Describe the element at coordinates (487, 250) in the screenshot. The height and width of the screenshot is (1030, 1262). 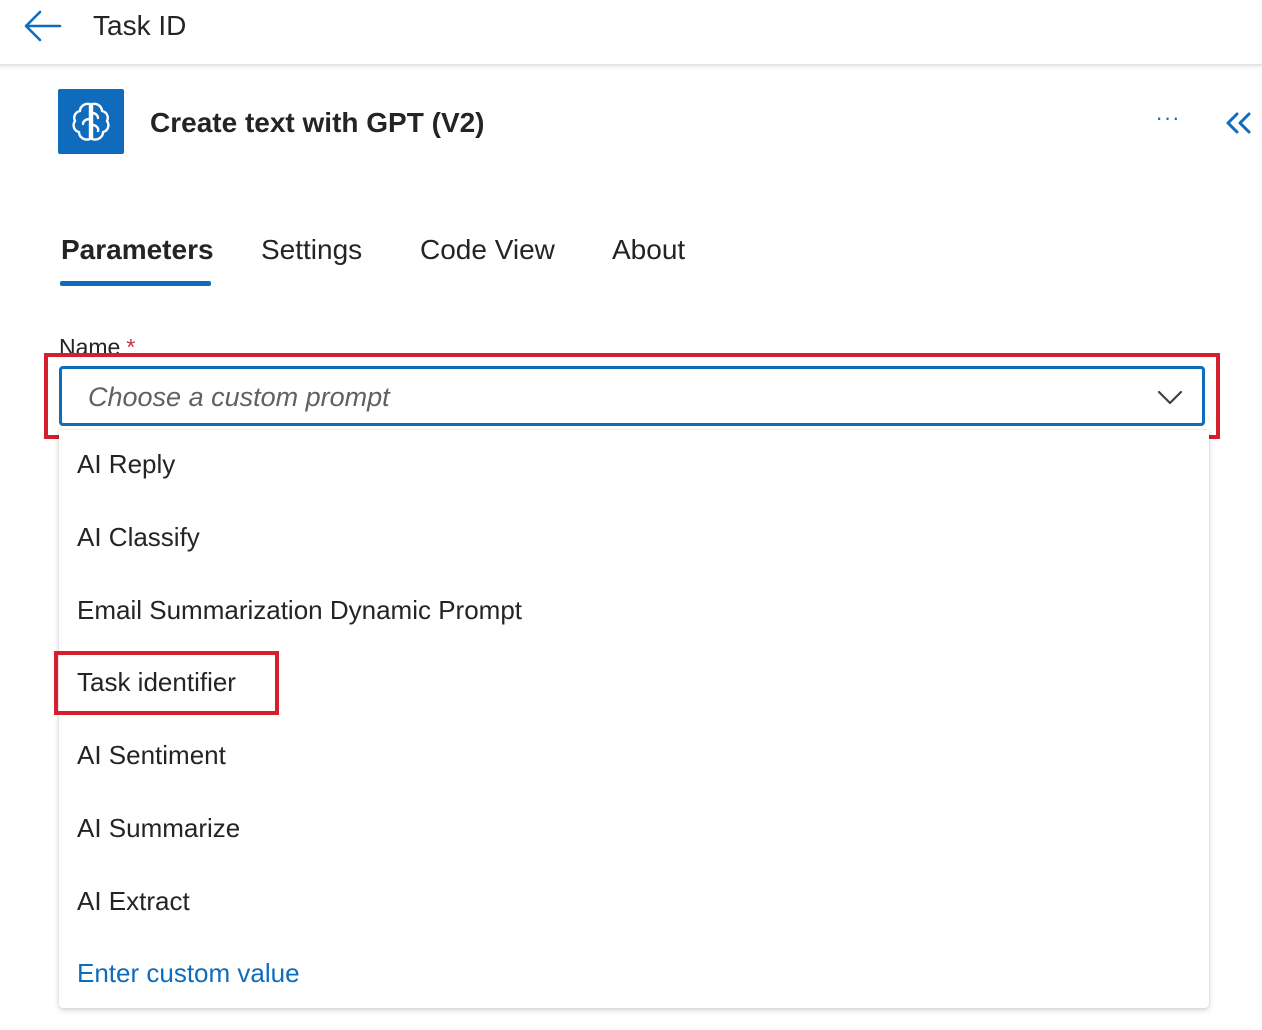
I see `tab-code-view: Code View` at that location.